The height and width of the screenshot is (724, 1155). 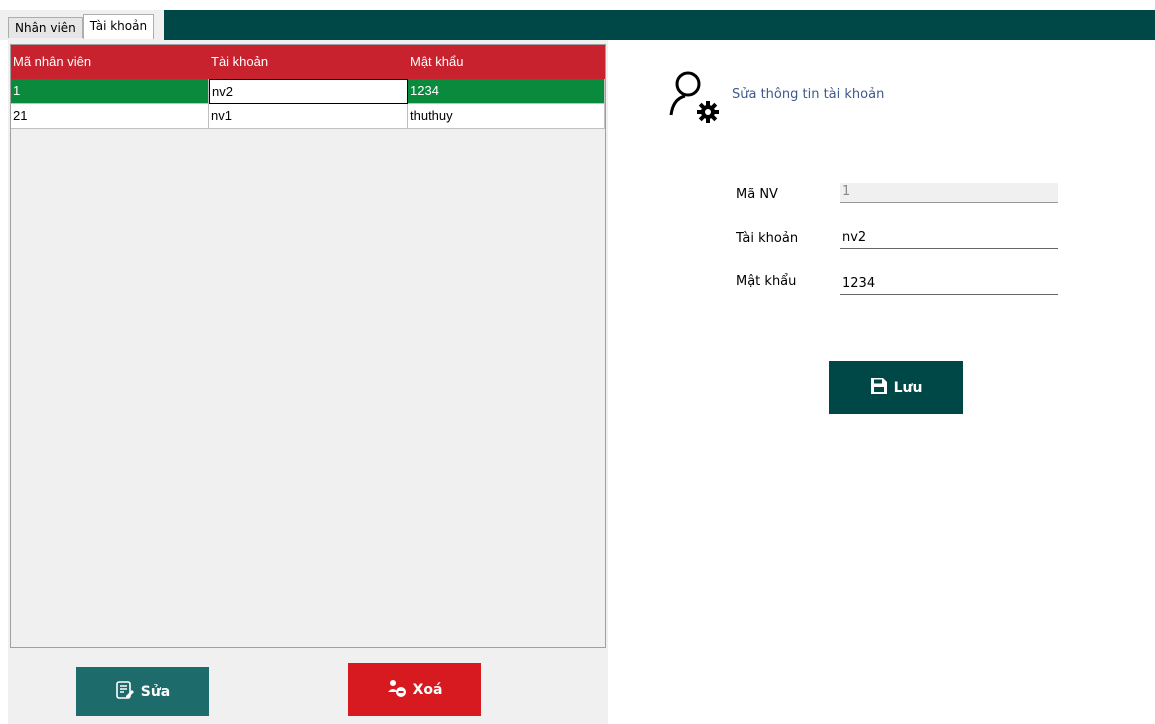 What do you see at coordinates (879, 388) in the screenshot?
I see `floppy-disk-icon` at bounding box center [879, 388].